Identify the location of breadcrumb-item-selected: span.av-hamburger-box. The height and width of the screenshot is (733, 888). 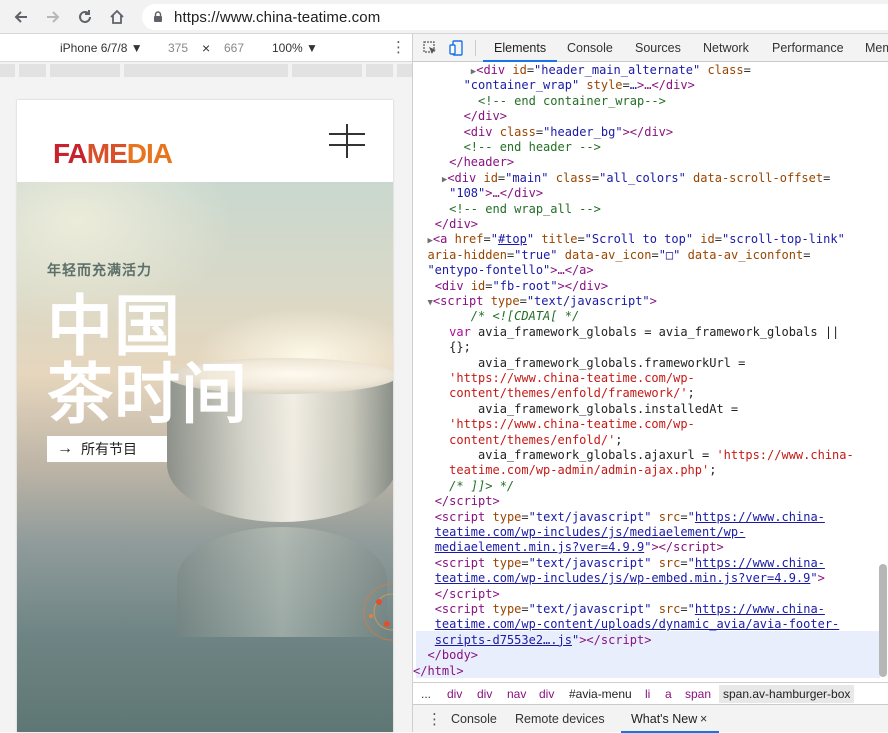
(787, 694).